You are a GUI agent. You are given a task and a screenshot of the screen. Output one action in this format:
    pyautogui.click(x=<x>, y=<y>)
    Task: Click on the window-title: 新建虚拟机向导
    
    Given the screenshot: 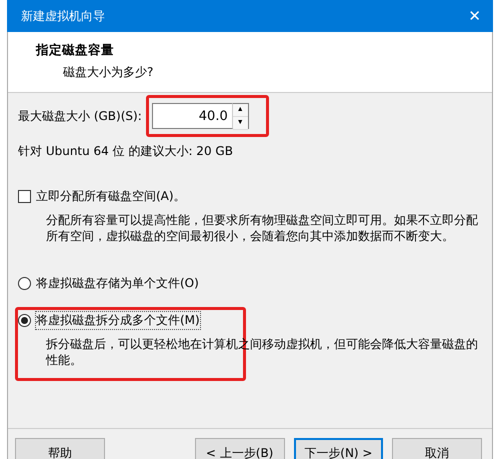 What is the action you would take?
    pyautogui.click(x=63, y=16)
    